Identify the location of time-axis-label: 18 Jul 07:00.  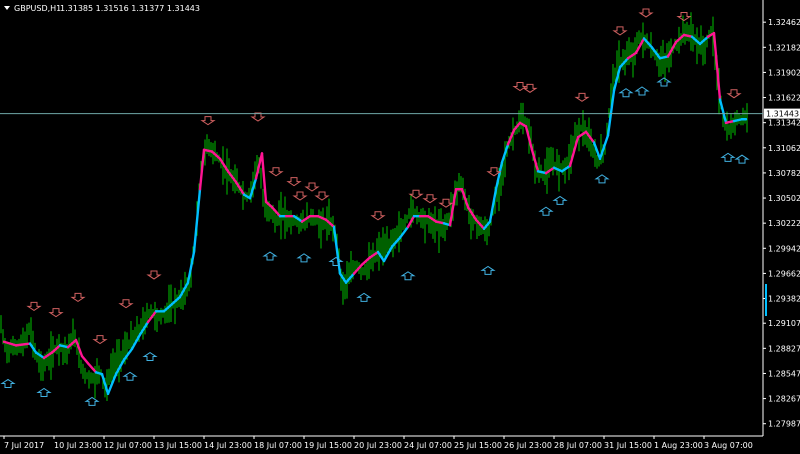
(278, 445).